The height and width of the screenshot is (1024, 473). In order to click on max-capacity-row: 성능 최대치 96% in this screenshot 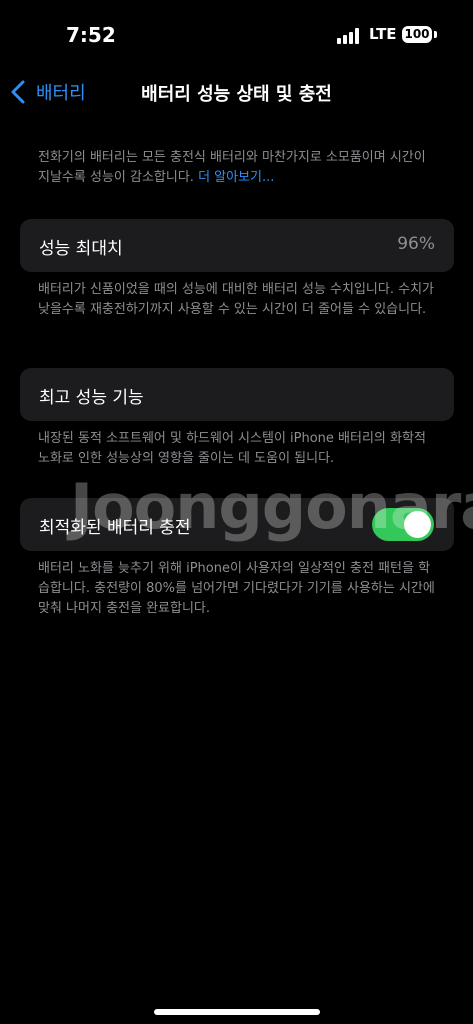, I will do `click(237, 245)`.